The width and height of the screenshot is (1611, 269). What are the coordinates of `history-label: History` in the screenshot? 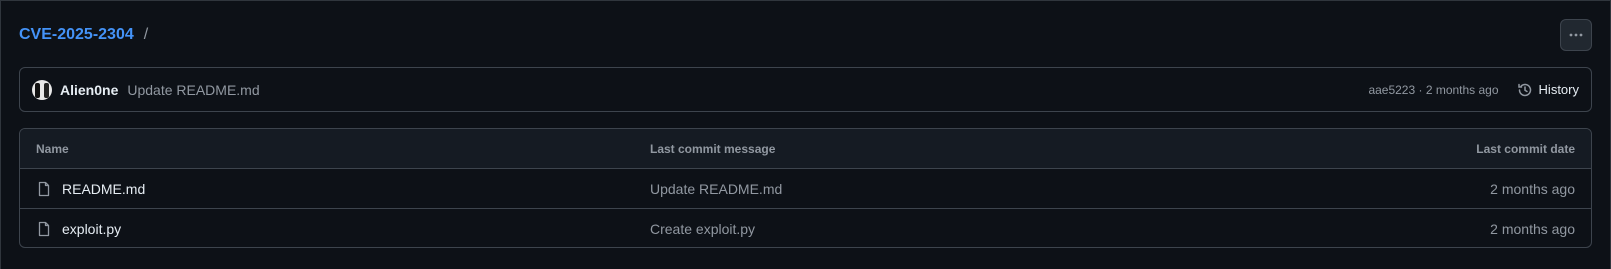 It's located at (1558, 89).